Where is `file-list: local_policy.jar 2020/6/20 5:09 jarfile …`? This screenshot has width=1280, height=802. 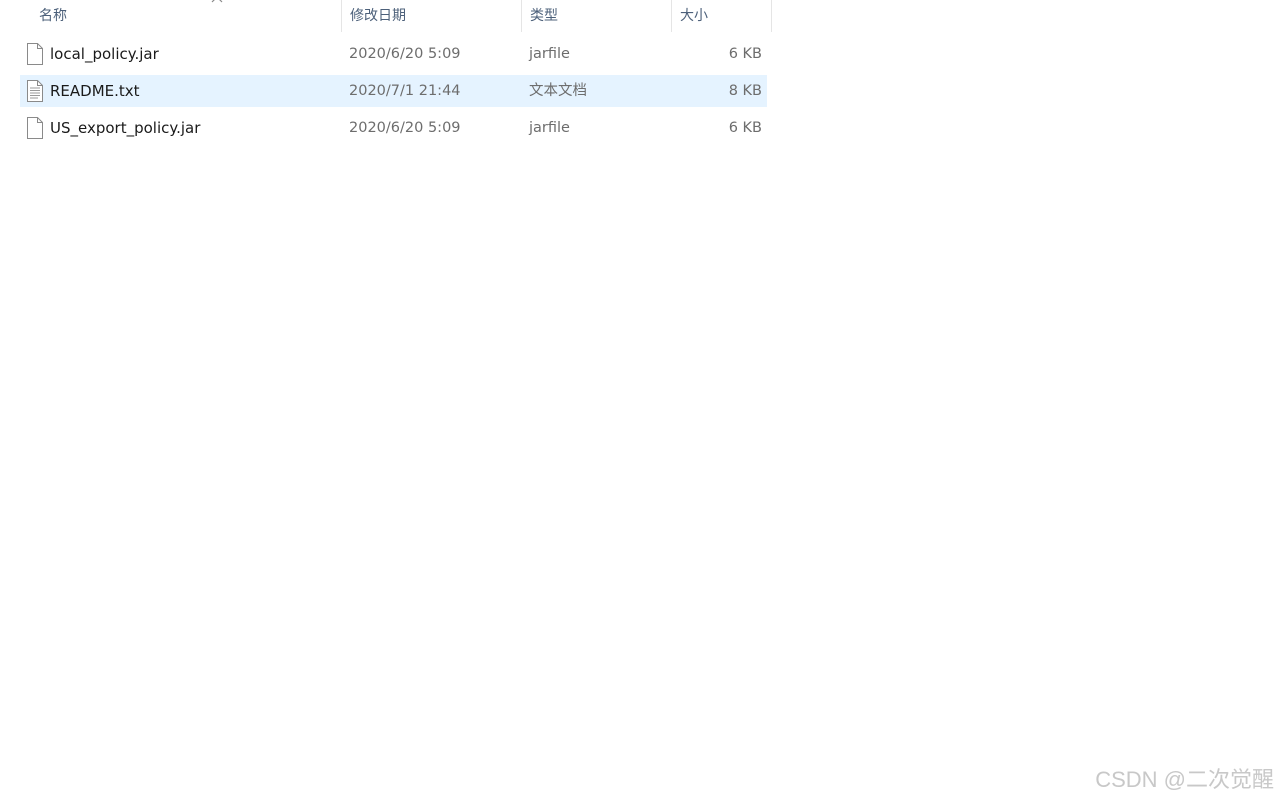
file-list: local_policy.jar 2020/6/20 5:09 jarfile … is located at coordinates (393, 93).